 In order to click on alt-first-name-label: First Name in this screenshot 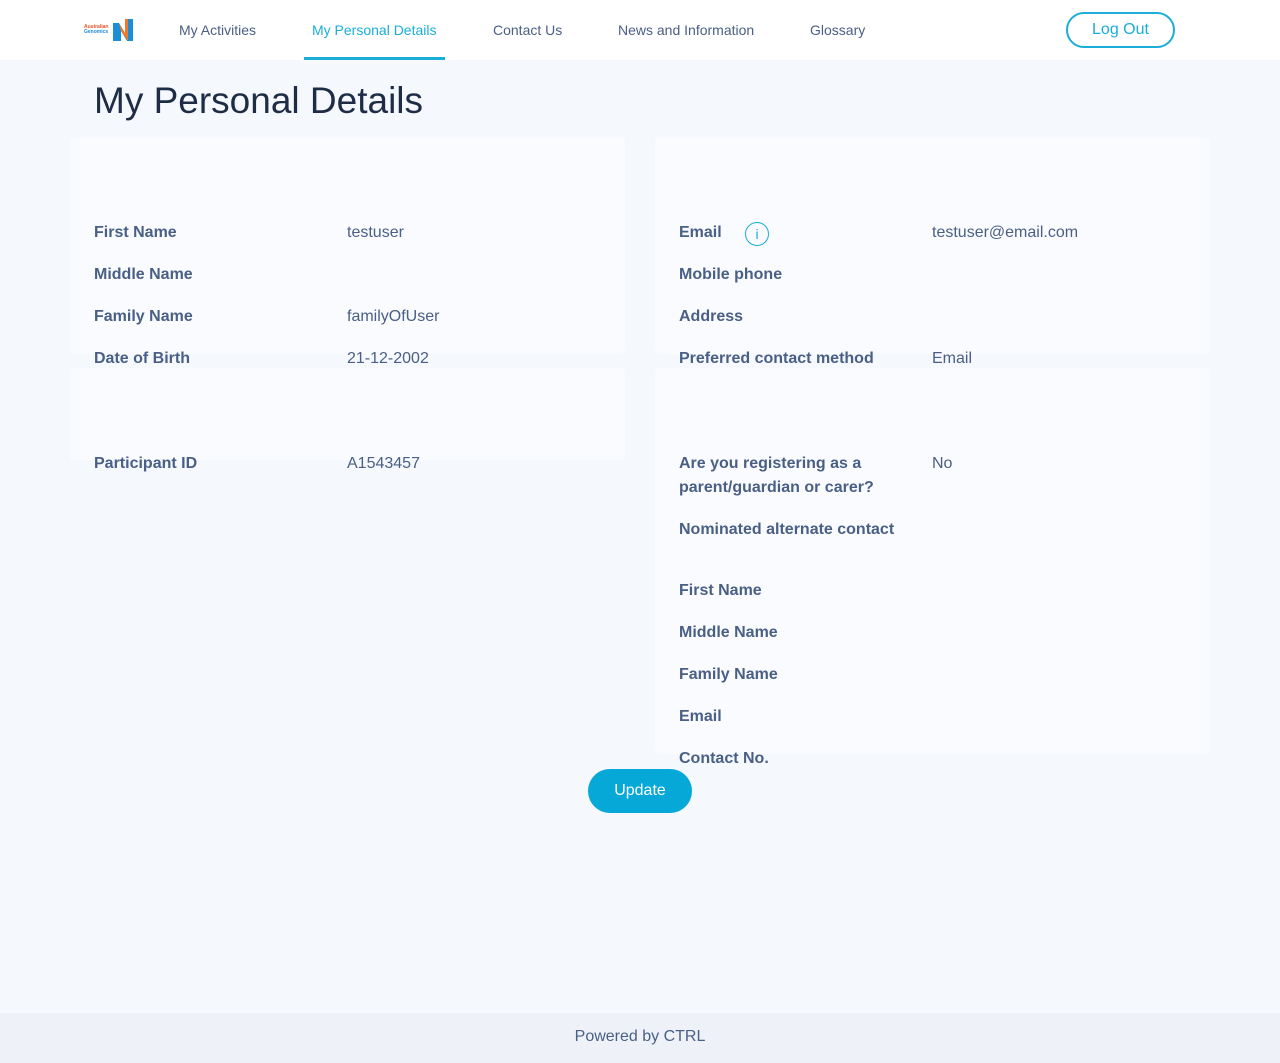, I will do `click(720, 590)`.